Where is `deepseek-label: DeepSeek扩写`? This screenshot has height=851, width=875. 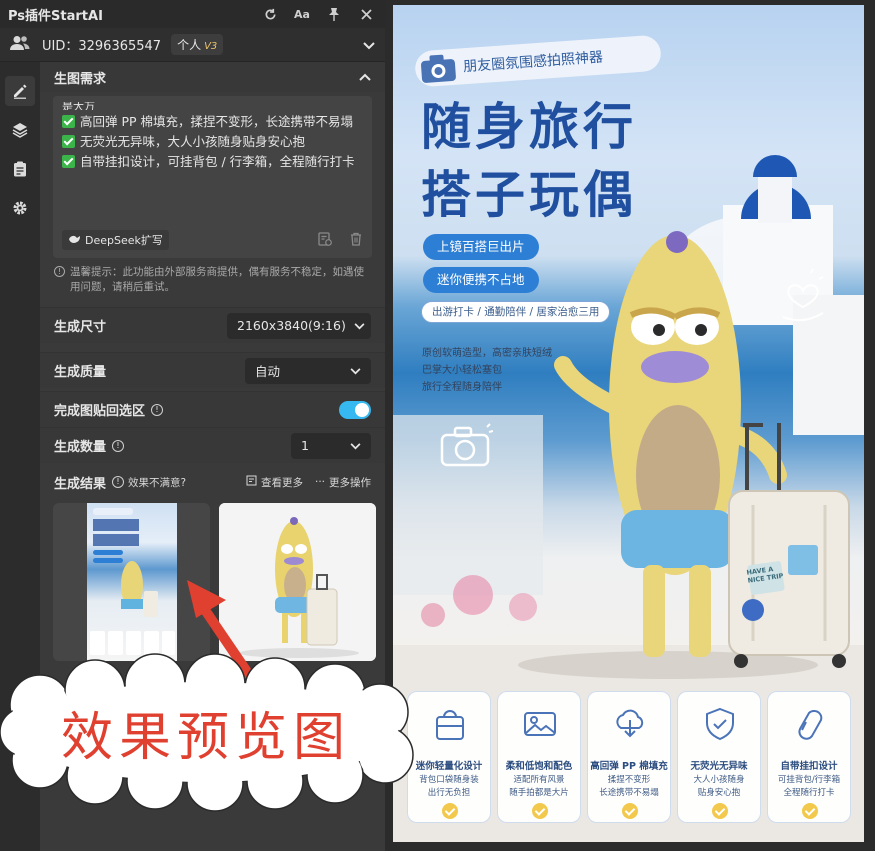 deepseek-label: DeepSeek扩写 is located at coordinates (124, 240).